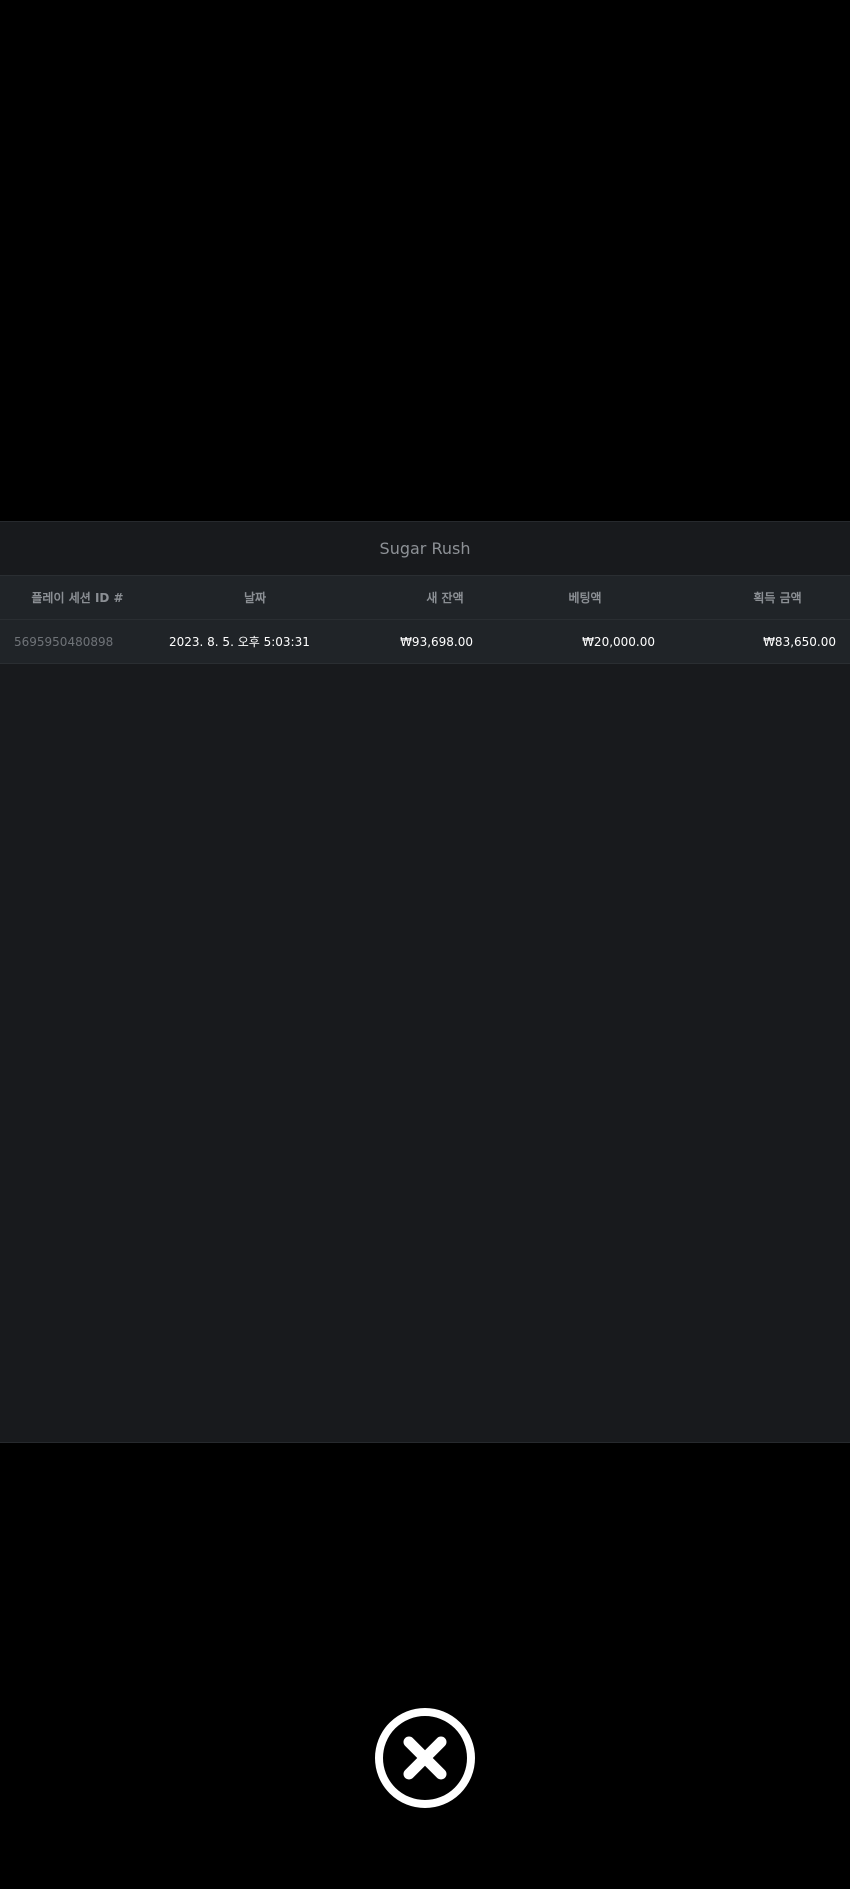 The width and height of the screenshot is (850, 1889). Describe the element at coordinates (436, 641) in the screenshot. I see `new-balance-cell: ₩93,698.00` at that location.